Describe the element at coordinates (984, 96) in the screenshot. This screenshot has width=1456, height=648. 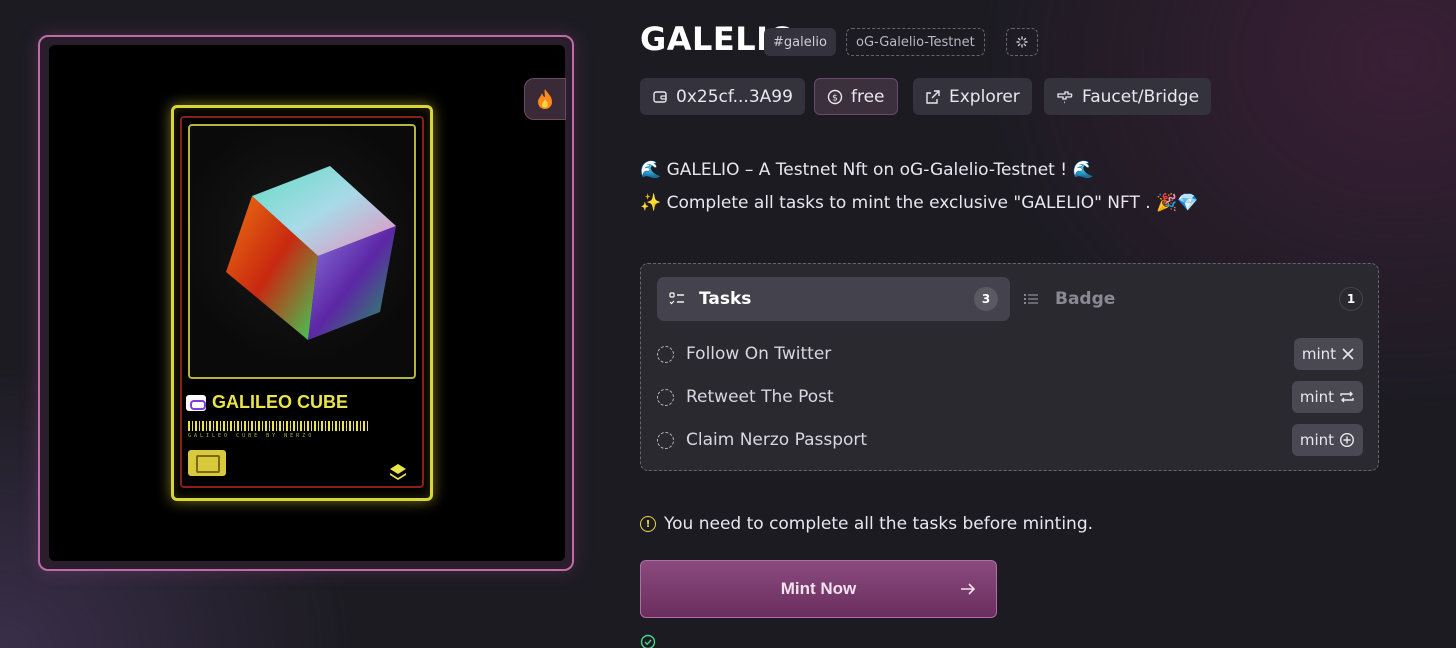
I see `explorer-text: Explorer` at that location.